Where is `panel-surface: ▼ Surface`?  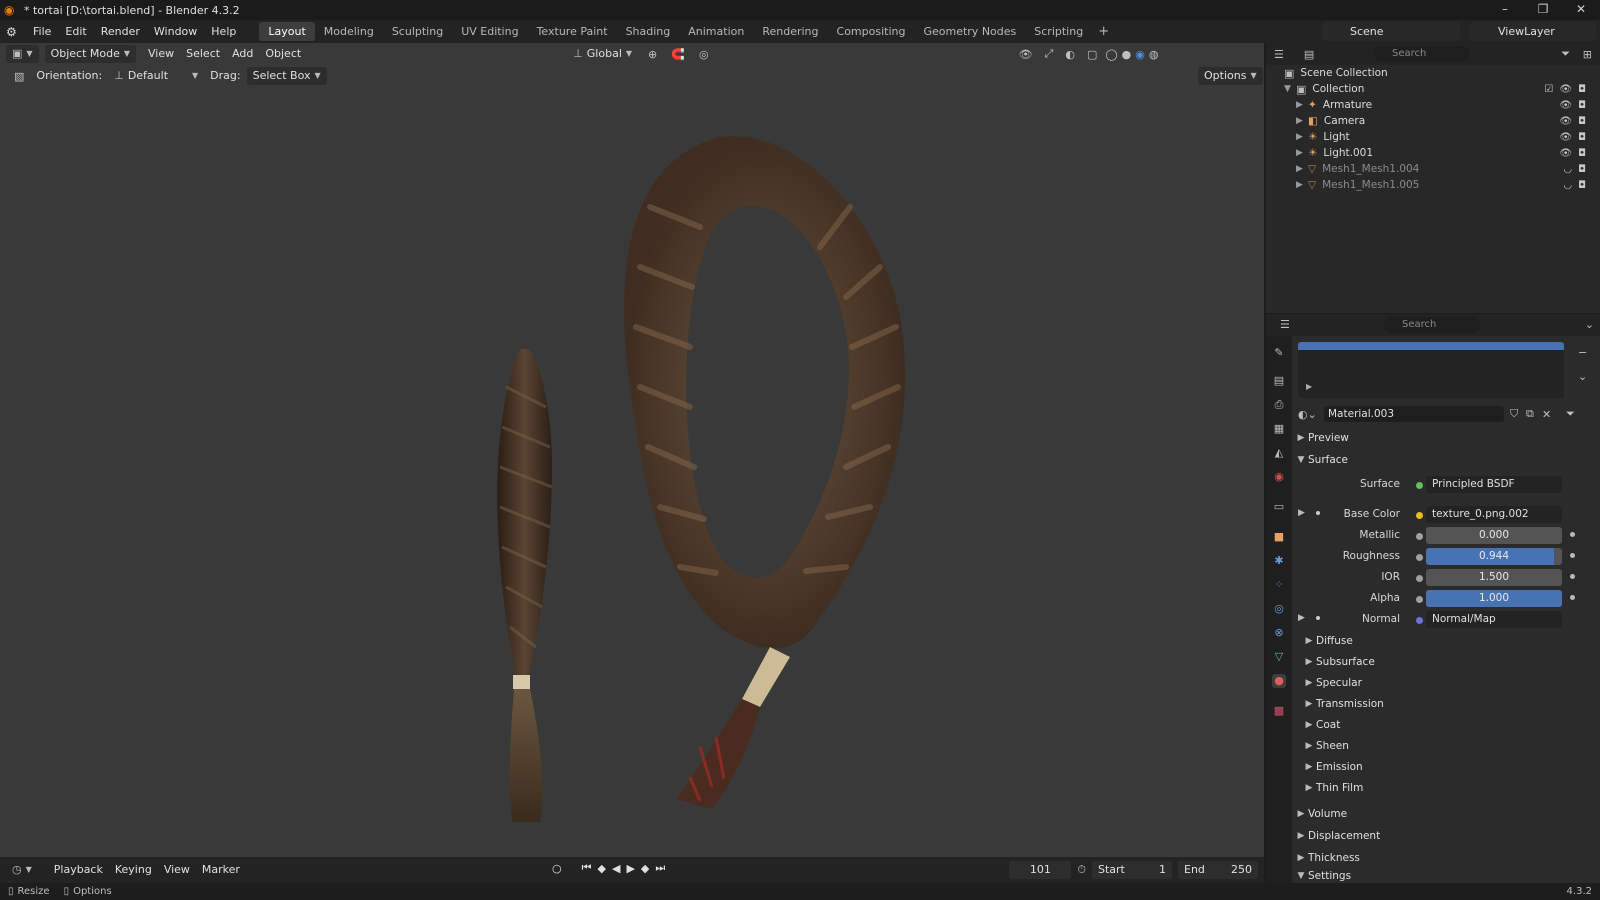
panel-surface: ▼ Surface is located at coordinates (1444, 460).